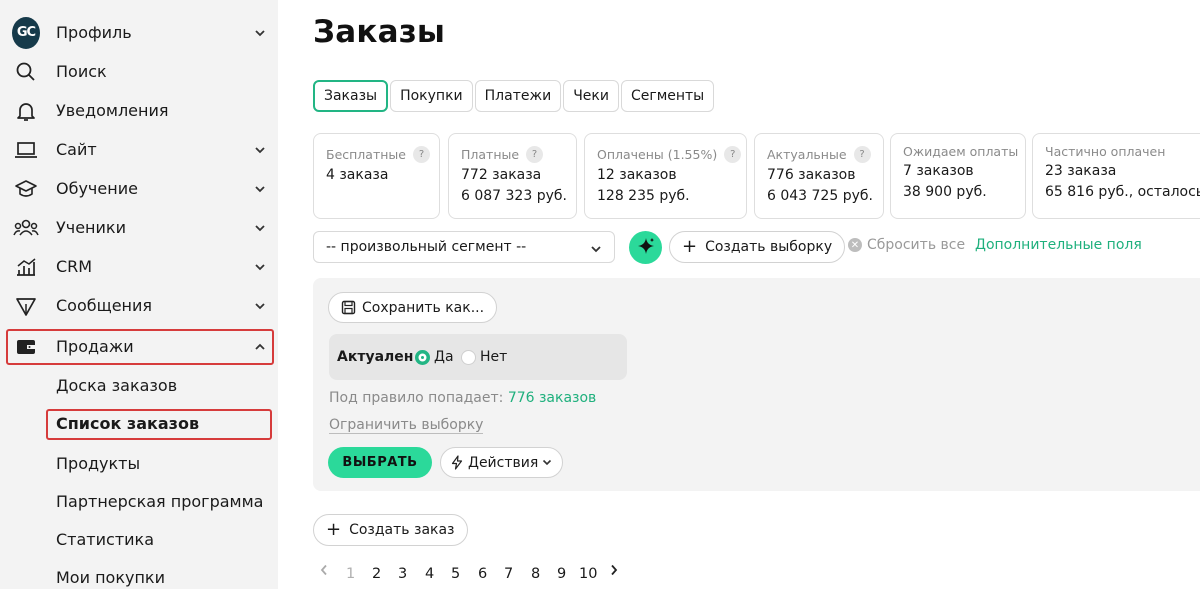  What do you see at coordinates (1122, 192) in the screenshot?
I see `stat-sum: 65 816 руб., осталось` at bounding box center [1122, 192].